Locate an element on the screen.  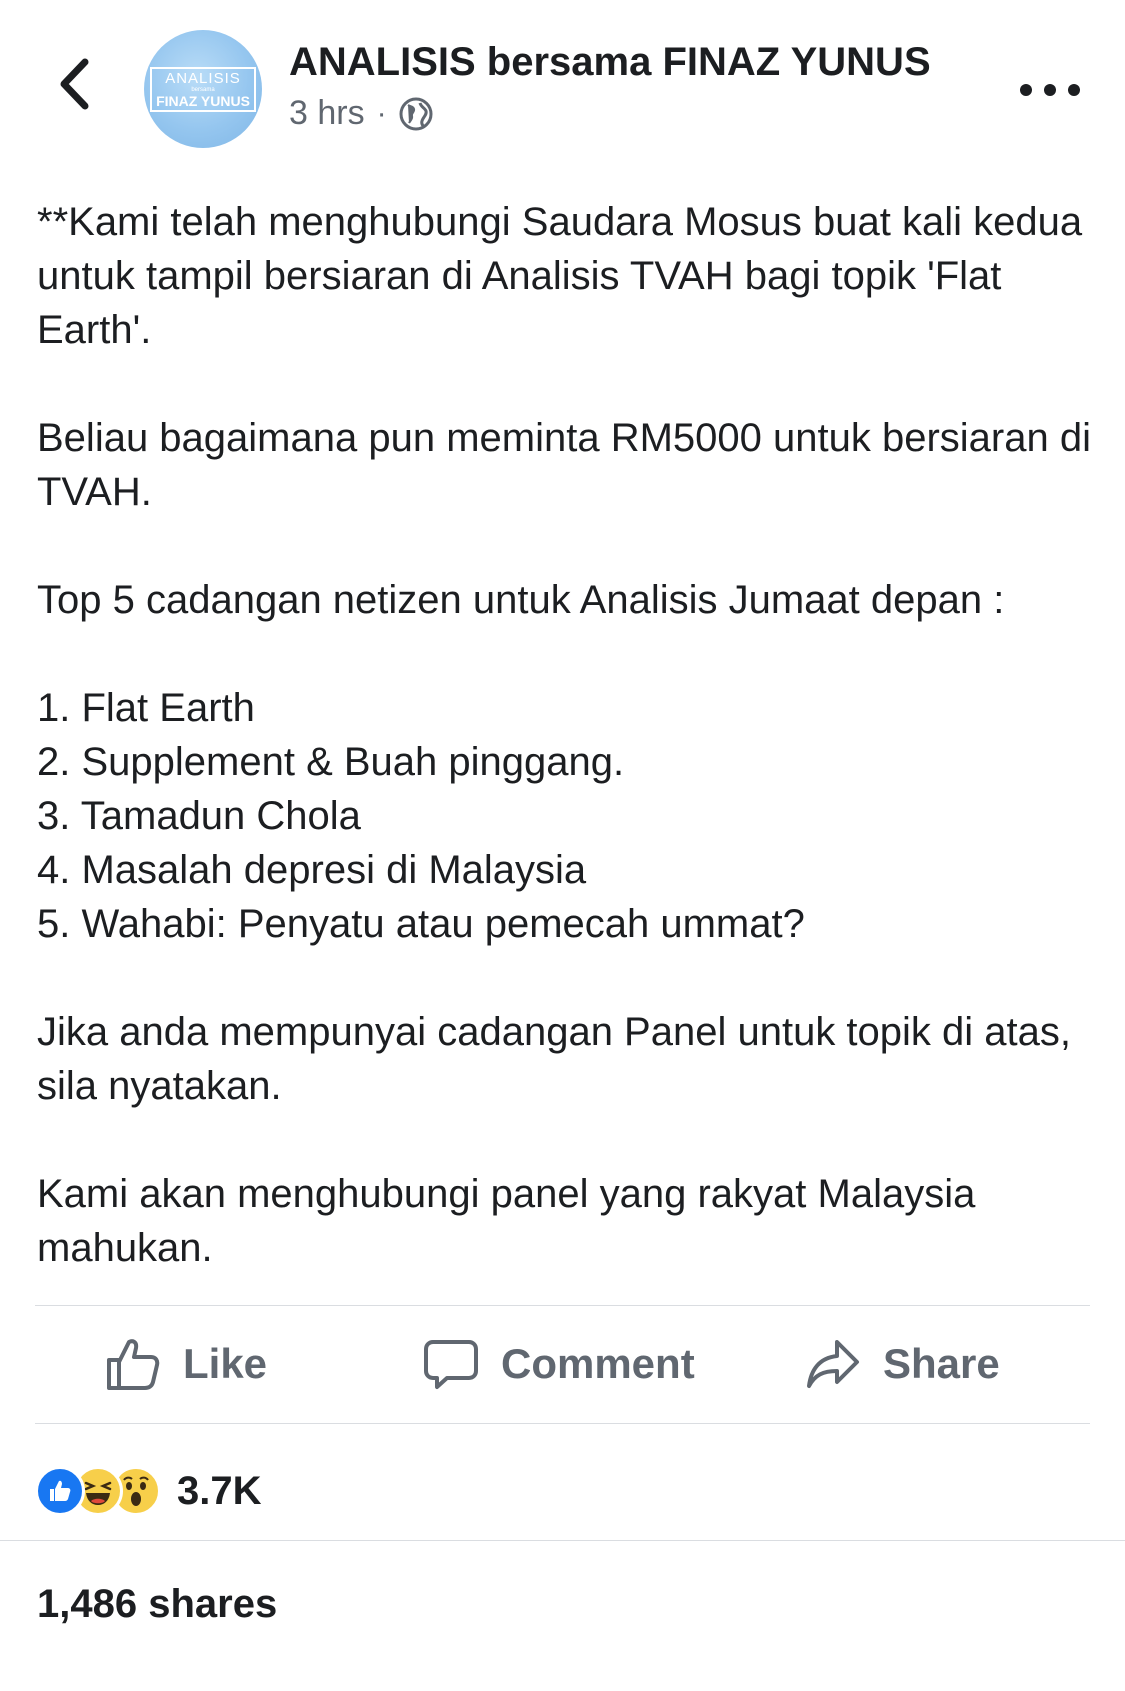
comment-label: Comment is located at coordinates (598, 1363).